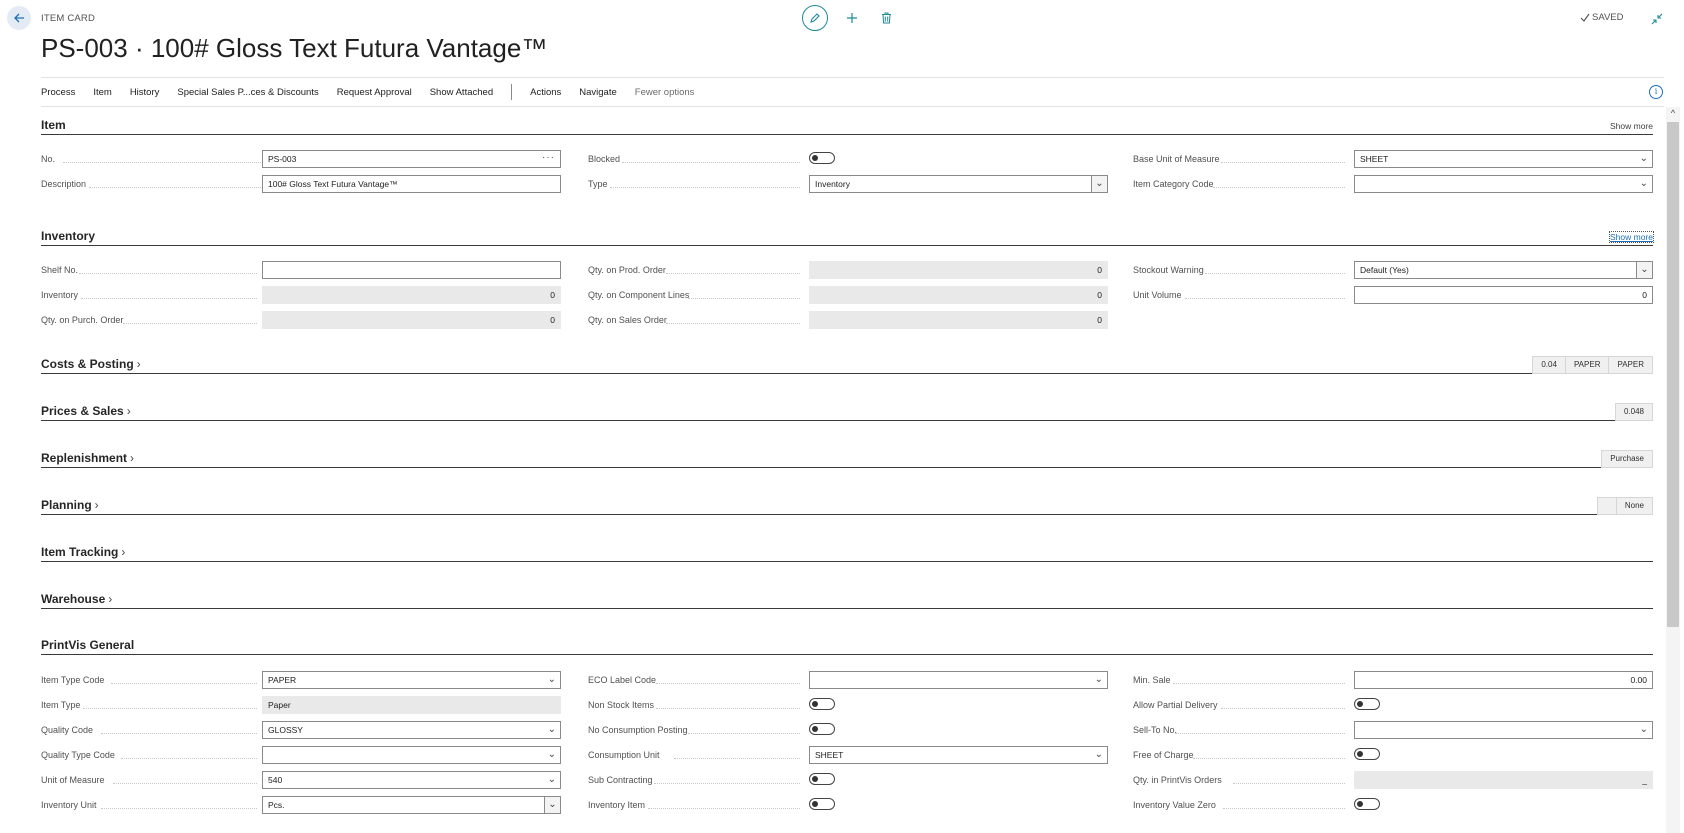 This screenshot has width=1684, height=833. I want to click on section-warehouse: Warehouse ›, so click(847, 600).